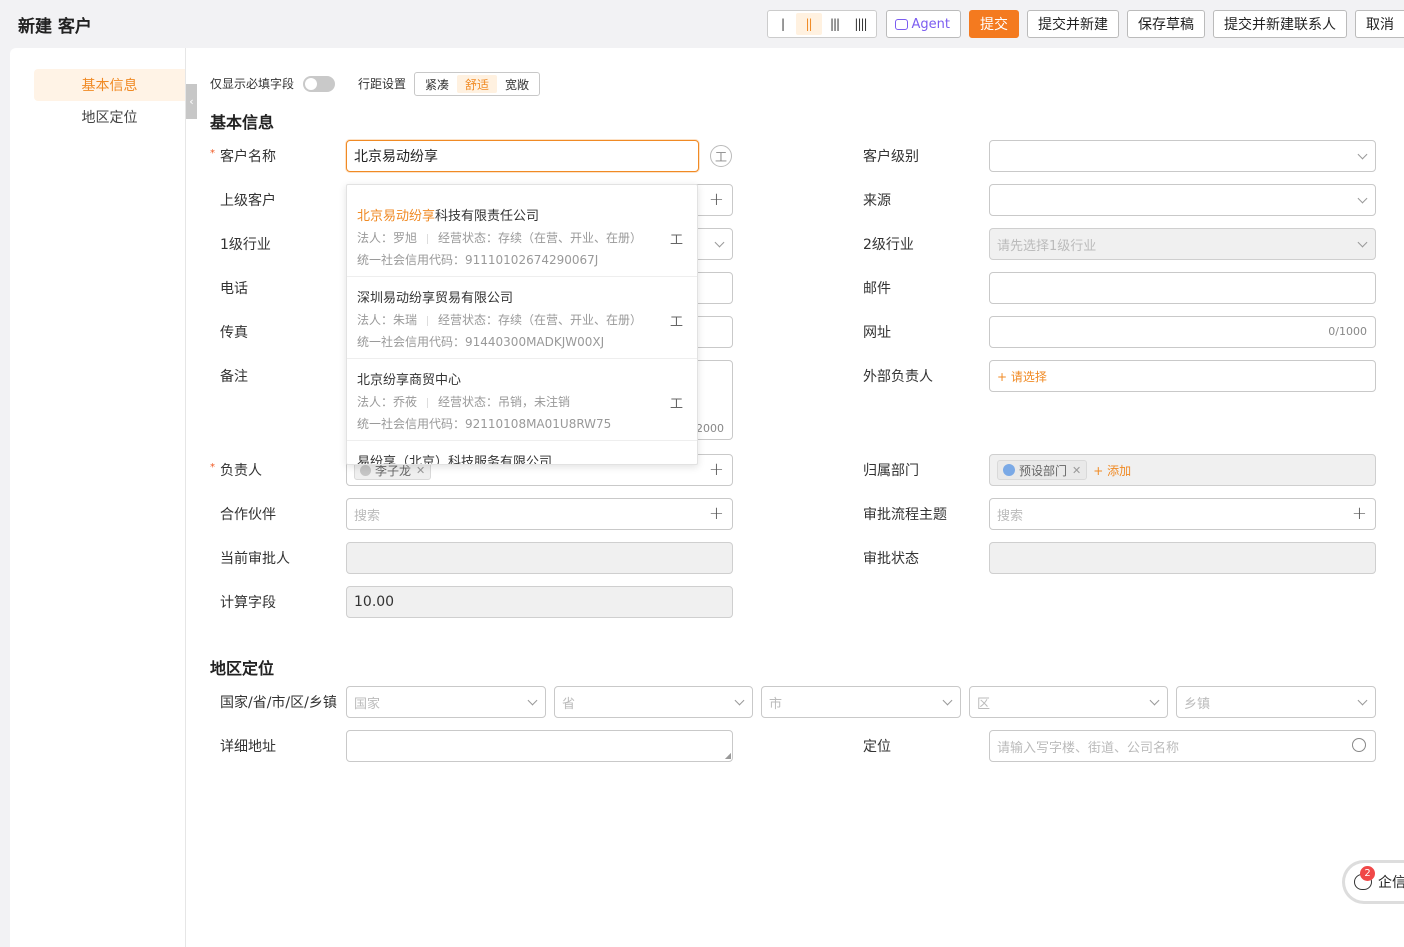 The width and height of the screenshot is (1404, 947). Describe the element at coordinates (248, 747) in the screenshot. I see `address-label: 详细地址` at that location.